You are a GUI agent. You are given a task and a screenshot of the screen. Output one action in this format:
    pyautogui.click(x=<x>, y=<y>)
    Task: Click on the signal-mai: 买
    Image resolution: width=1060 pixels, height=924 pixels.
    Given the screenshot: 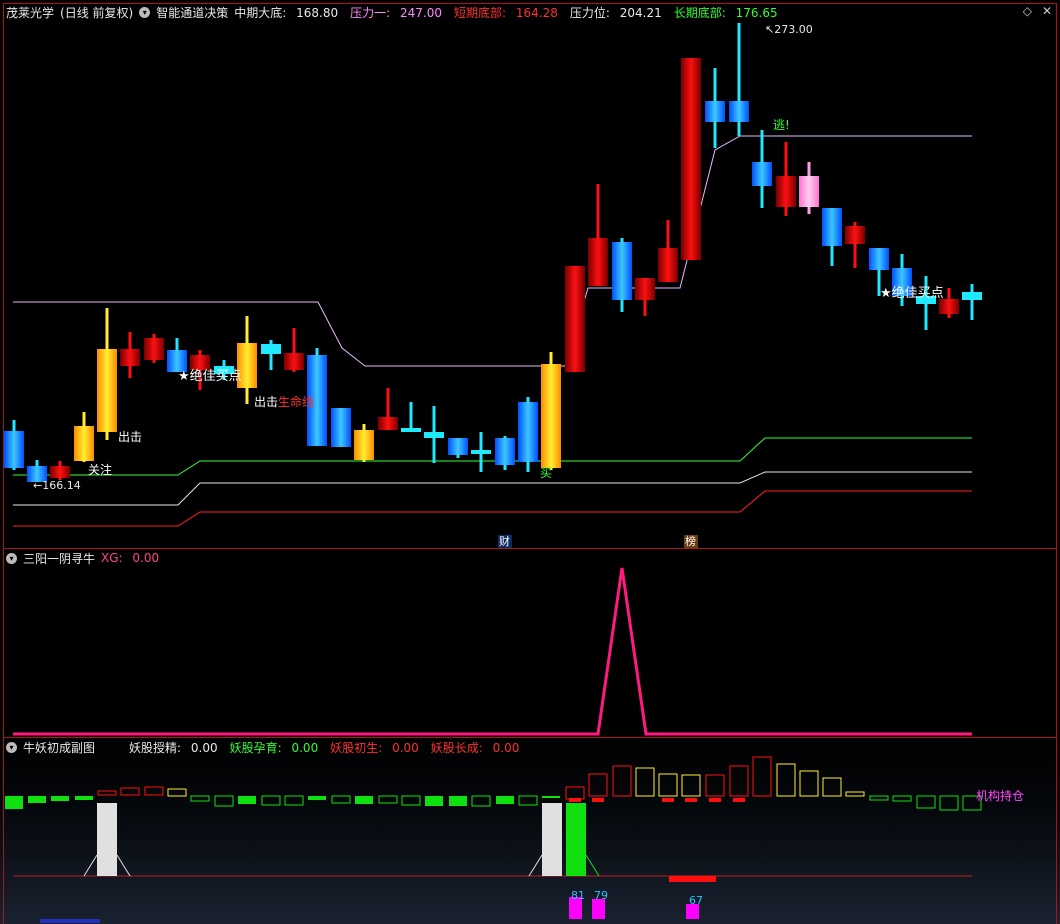 What is the action you would take?
    pyautogui.click(x=546, y=473)
    